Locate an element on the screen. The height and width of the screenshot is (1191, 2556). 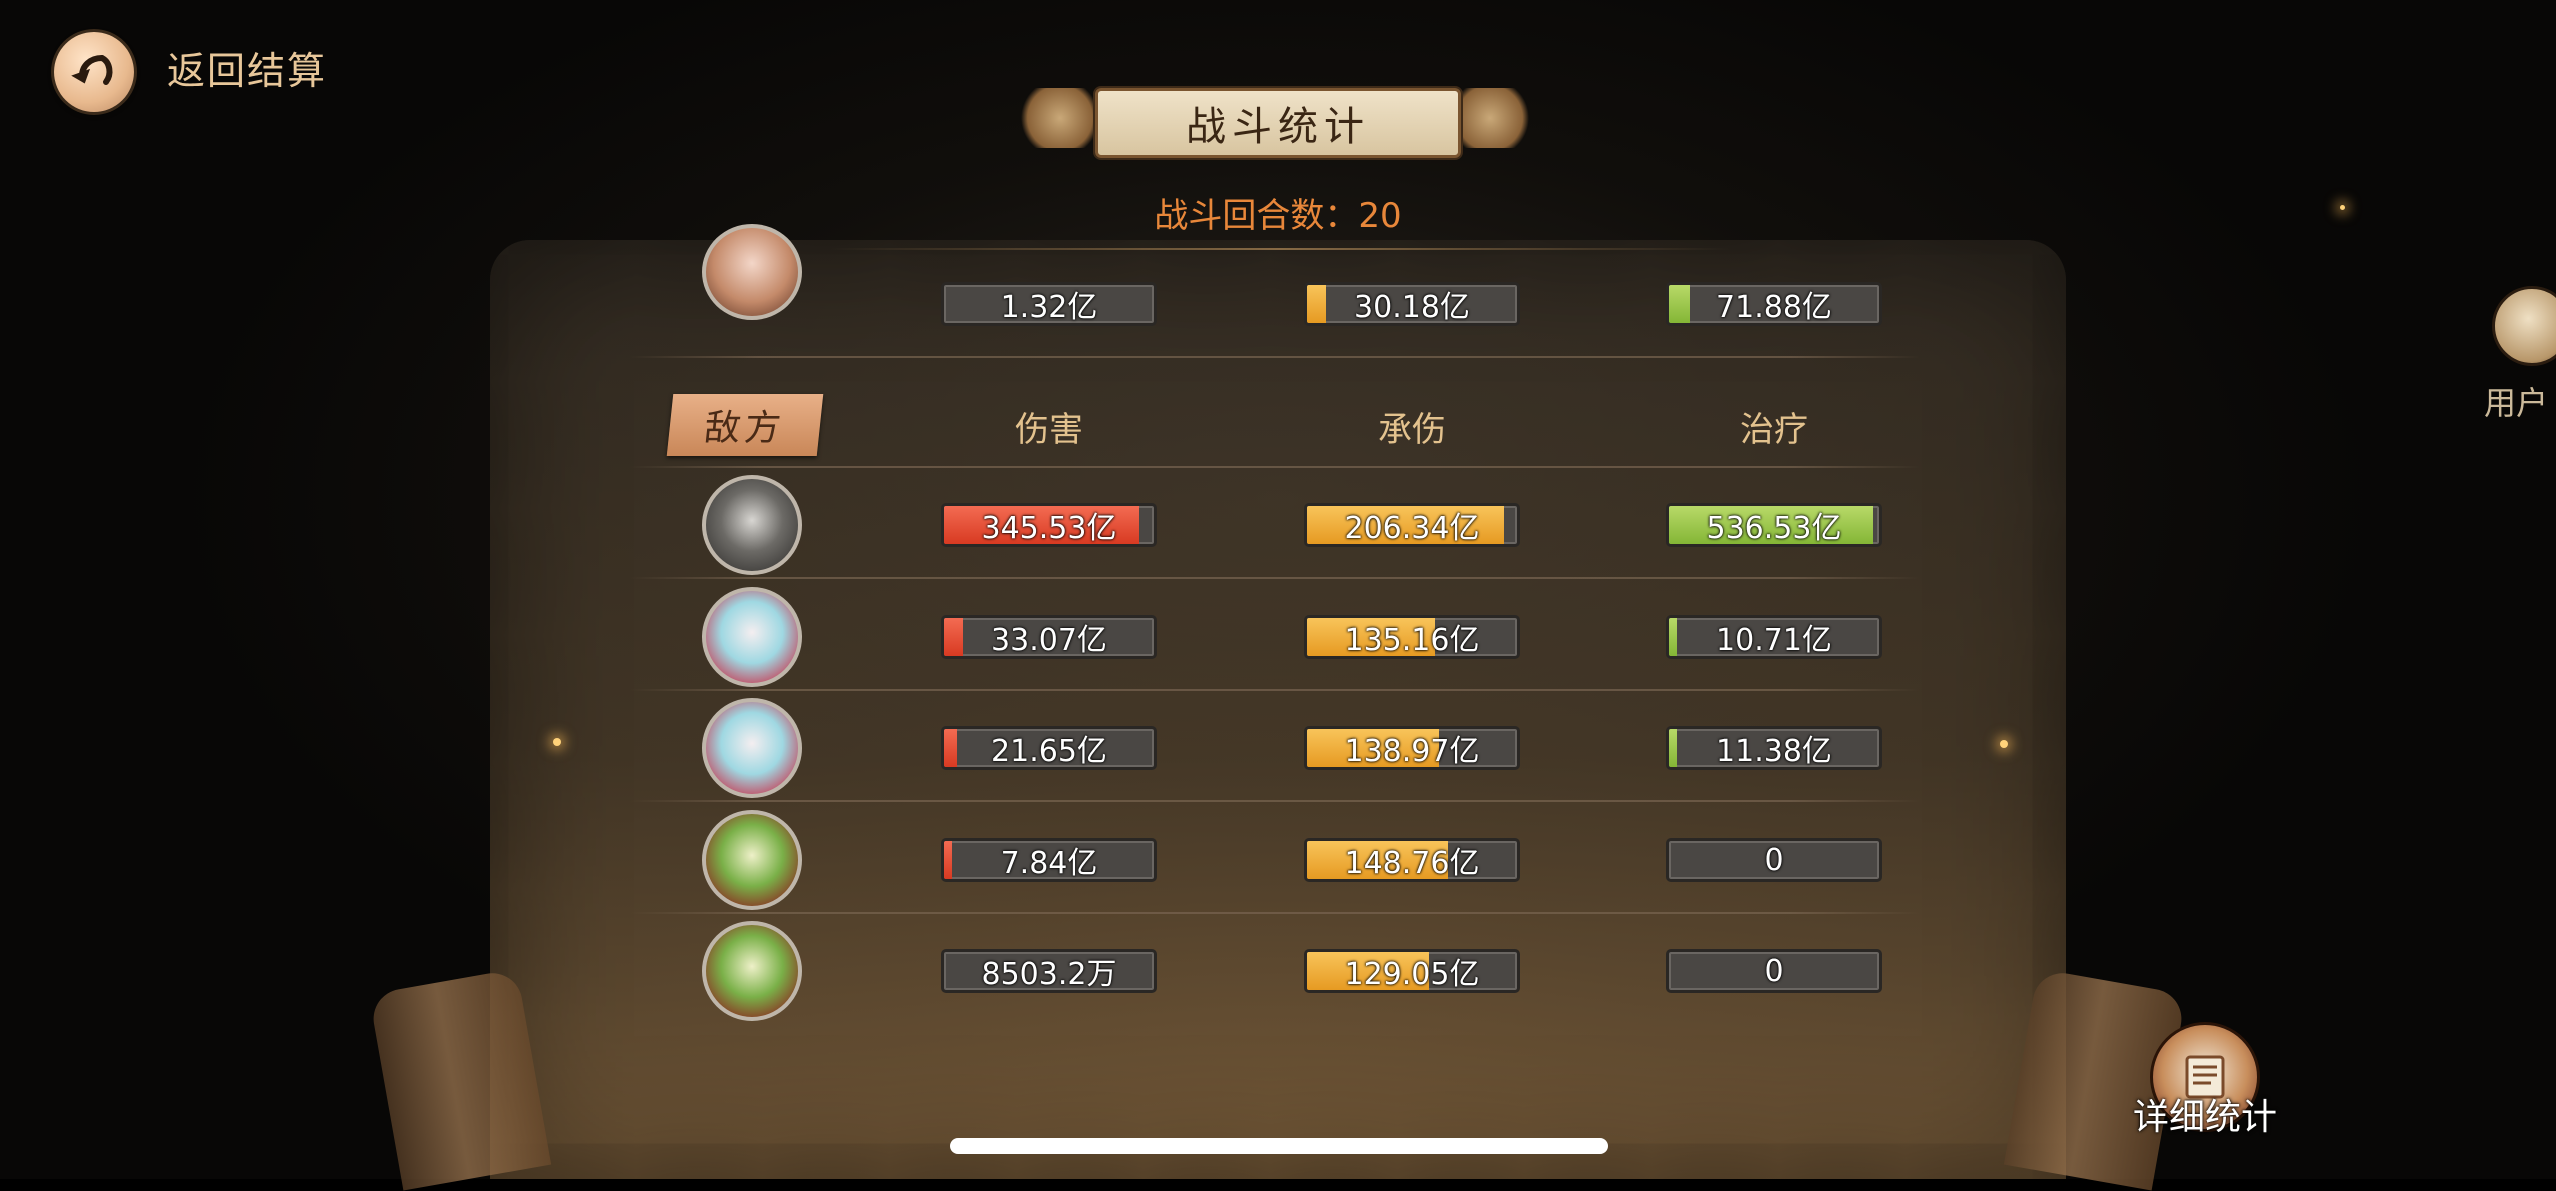
damage-bar: 21.65亿 is located at coordinates (1049, 748).